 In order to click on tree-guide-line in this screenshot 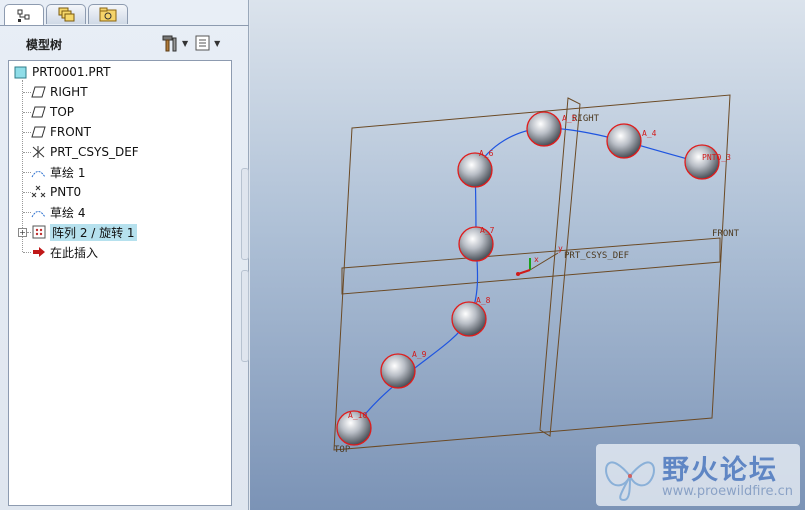, I will do `click(22, 166)`.